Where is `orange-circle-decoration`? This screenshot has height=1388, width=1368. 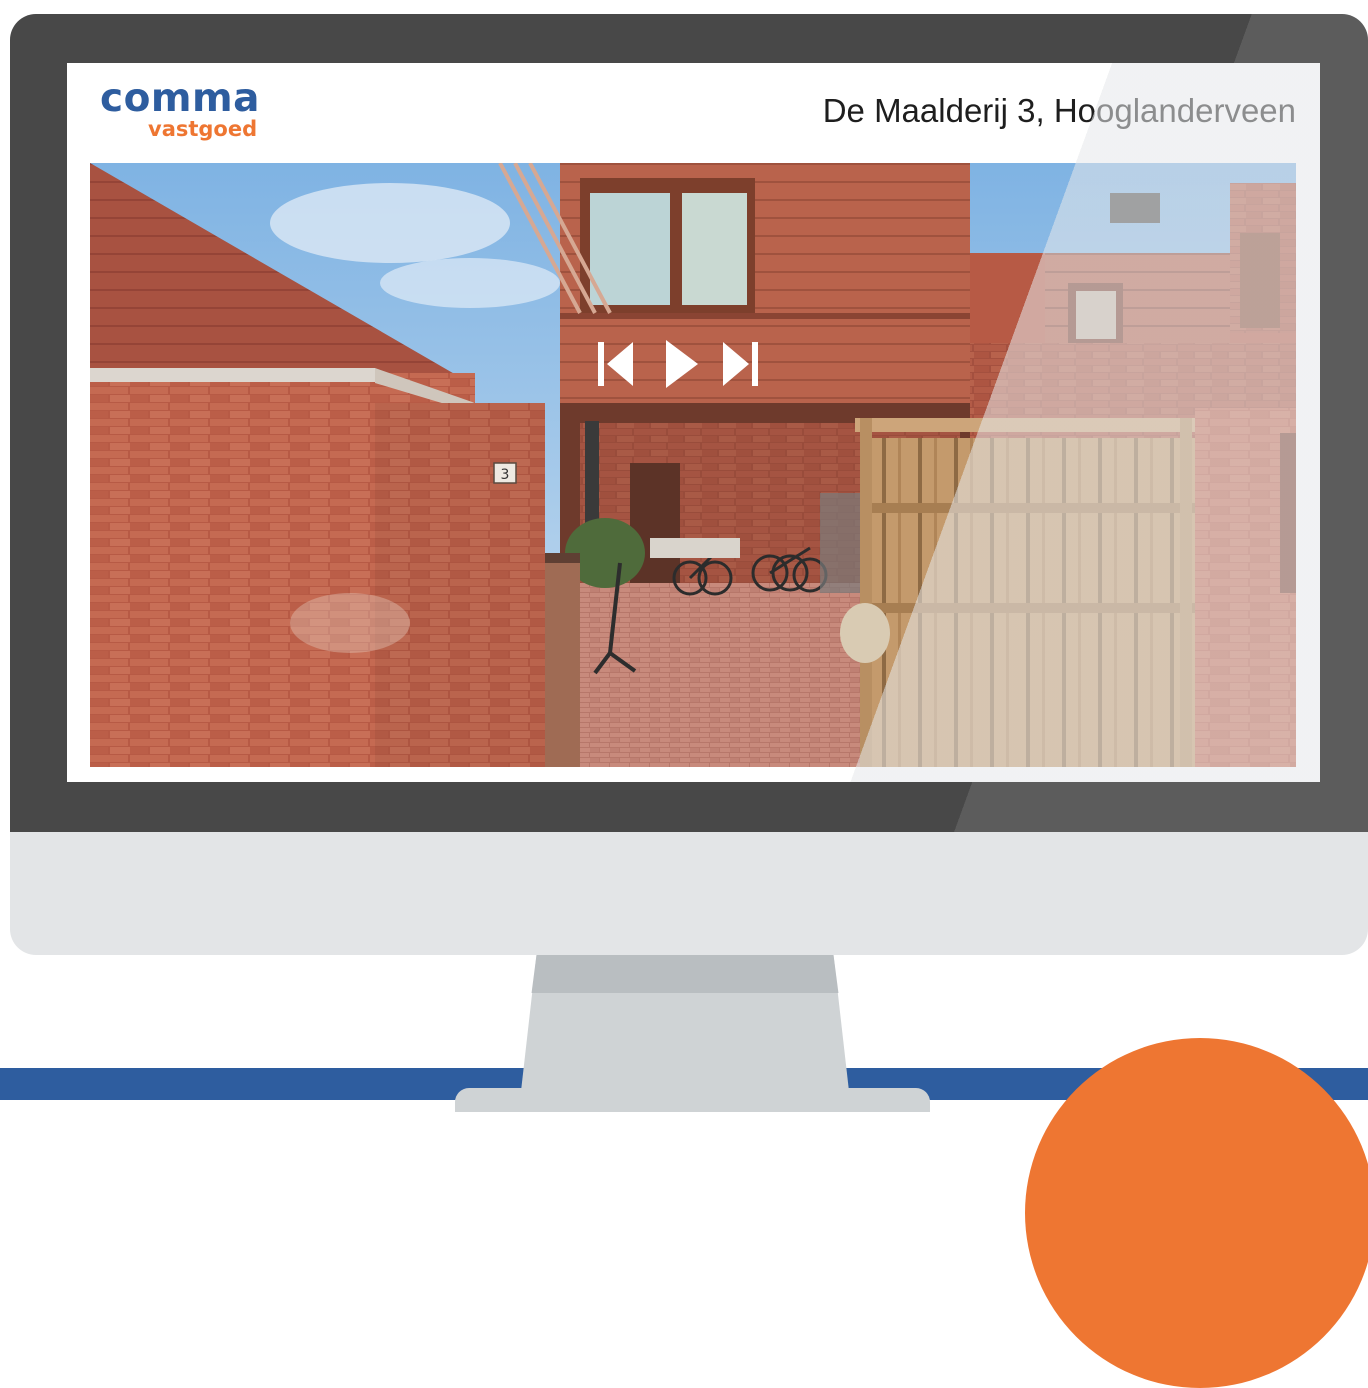 orange-circle-decoration is located at coordinates (1196, 1213).